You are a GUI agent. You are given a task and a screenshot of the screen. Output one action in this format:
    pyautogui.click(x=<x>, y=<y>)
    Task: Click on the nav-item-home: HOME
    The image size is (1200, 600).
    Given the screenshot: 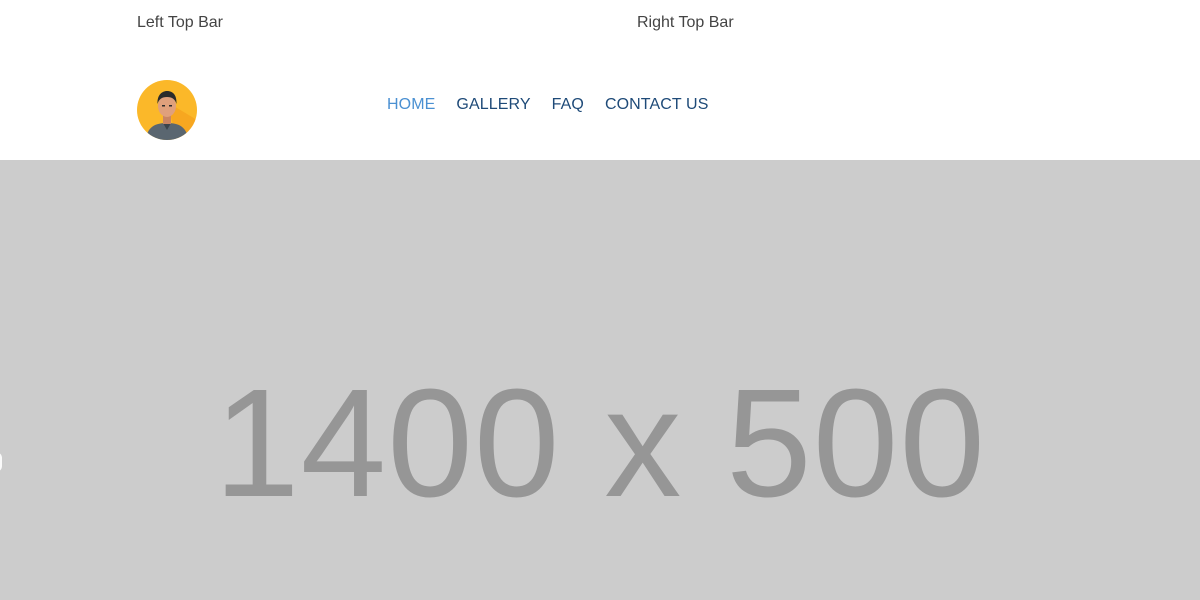 What is the action you would take?
    pyautogui.click(x=411, y=105)
    